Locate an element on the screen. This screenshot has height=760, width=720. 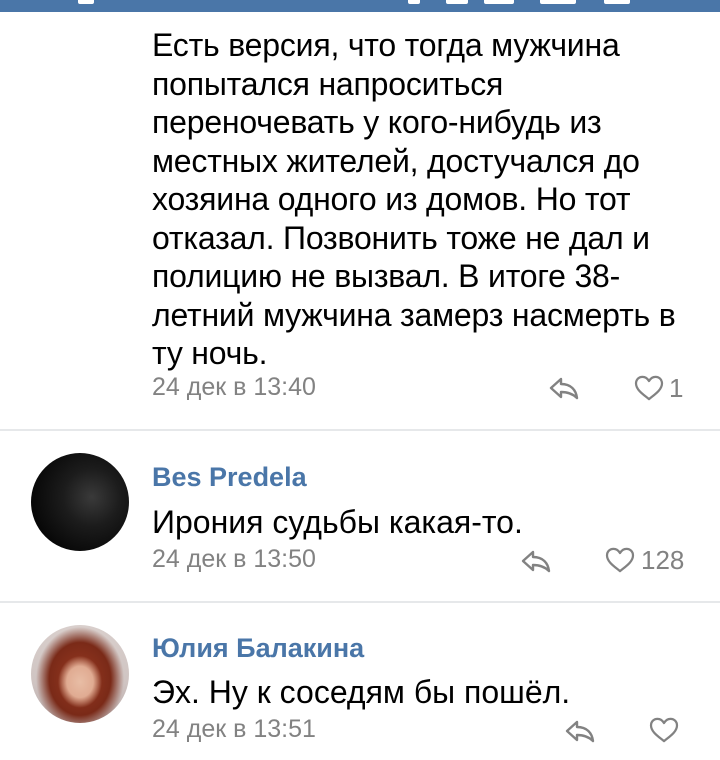
like-count: 1 is located at coordinates (676, 388).